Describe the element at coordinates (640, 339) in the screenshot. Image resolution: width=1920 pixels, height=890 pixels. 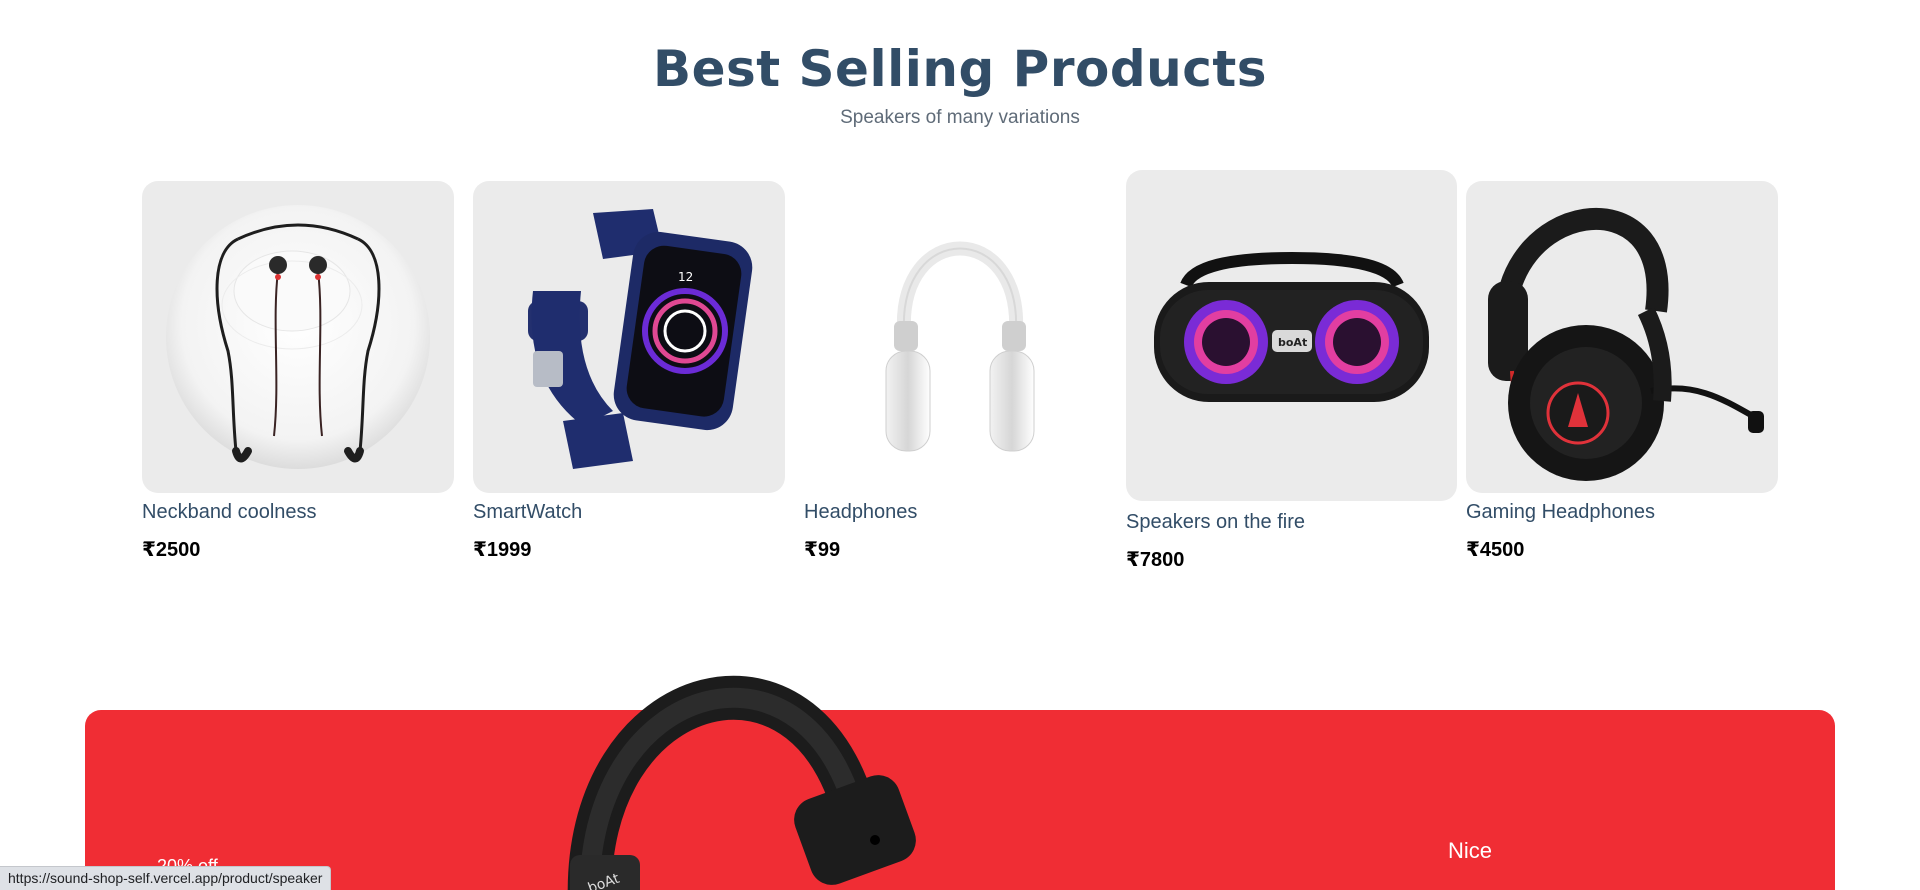
I see `smartwatch-icon: 12` at that location.